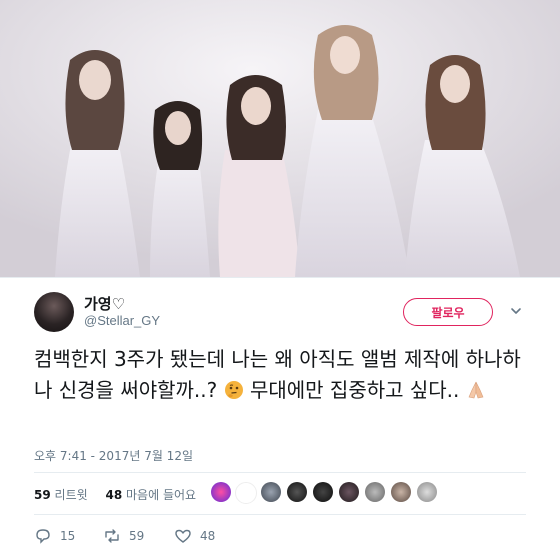  Describe the element at coordinates (137, 536) in the screenshot. I see `retweet-count: 59` at that location.